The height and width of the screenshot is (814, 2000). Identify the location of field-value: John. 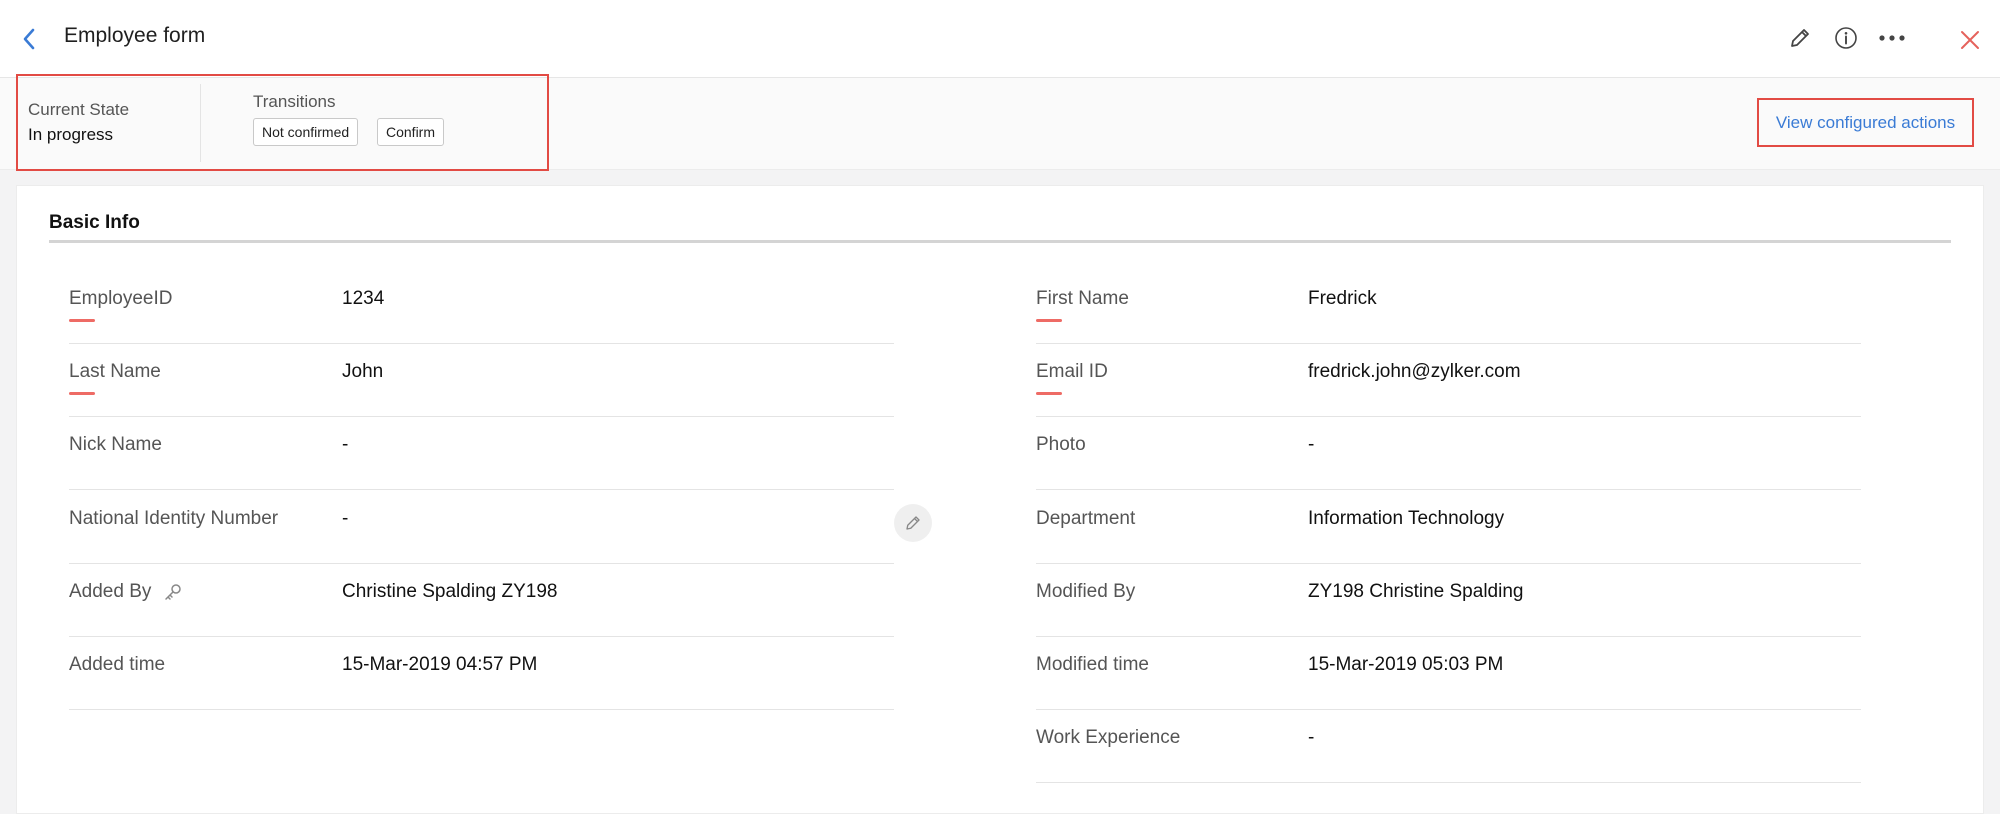
(363, 371).